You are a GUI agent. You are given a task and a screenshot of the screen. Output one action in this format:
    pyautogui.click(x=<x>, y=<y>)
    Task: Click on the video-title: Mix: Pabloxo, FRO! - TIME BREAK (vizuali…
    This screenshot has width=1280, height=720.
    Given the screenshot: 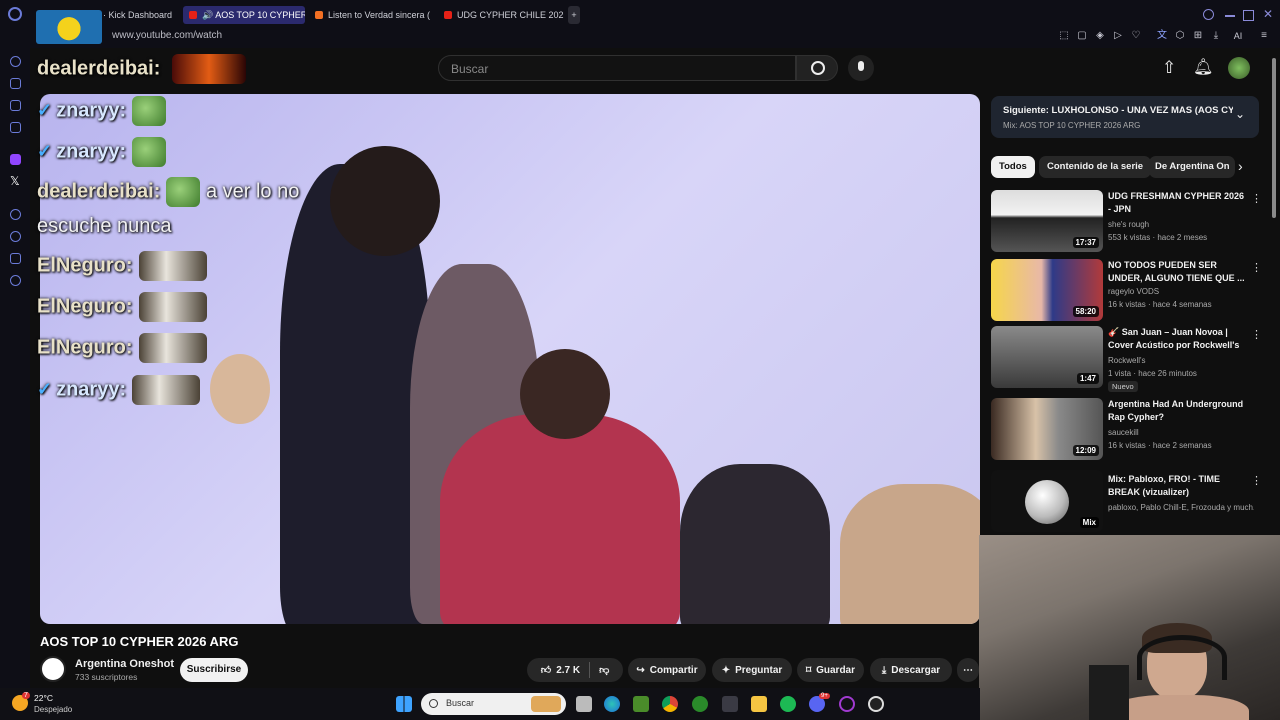 What is the action you would take?
    pyautogui.click(x=1164, y=485)
    